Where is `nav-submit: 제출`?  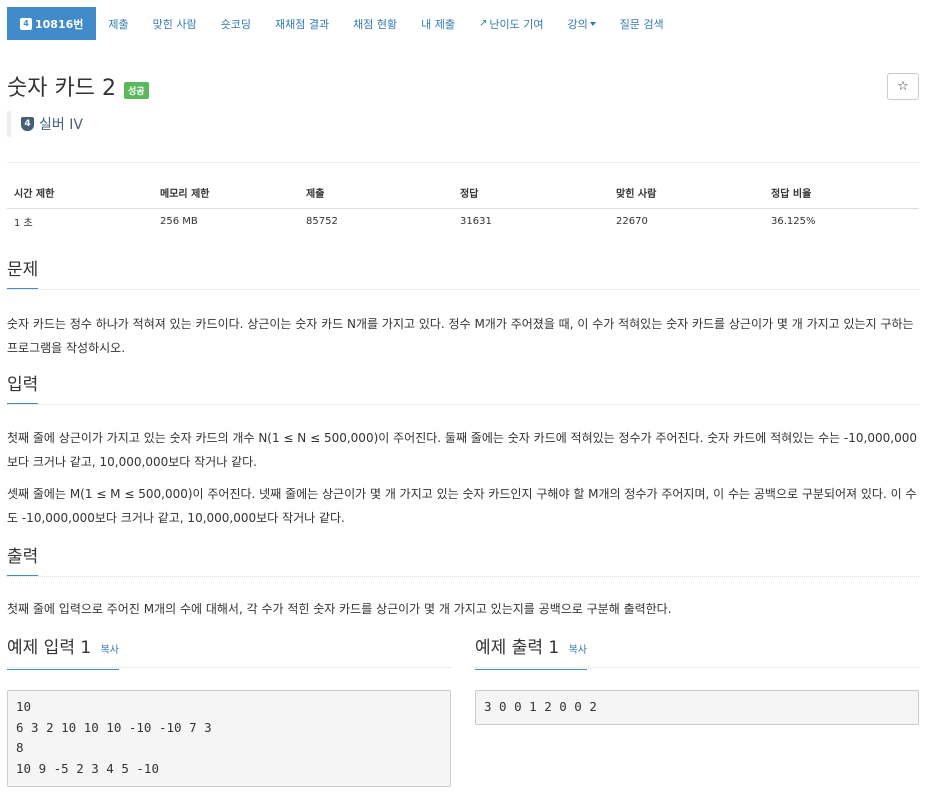
nav-submit: 제출 is located at coordinates (118, 23).